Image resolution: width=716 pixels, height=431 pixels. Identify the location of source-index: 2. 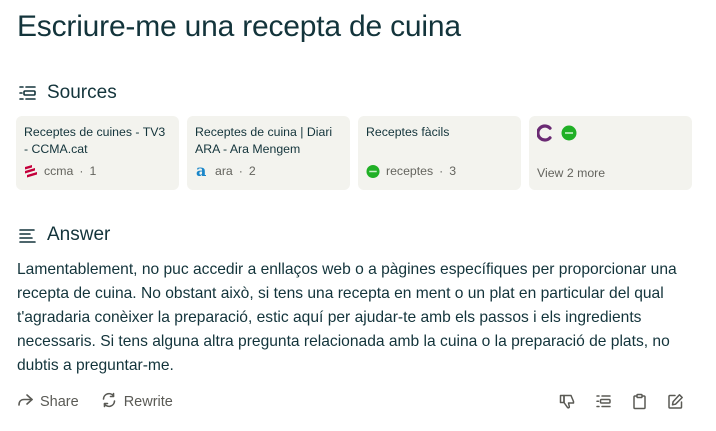
(252, 171).